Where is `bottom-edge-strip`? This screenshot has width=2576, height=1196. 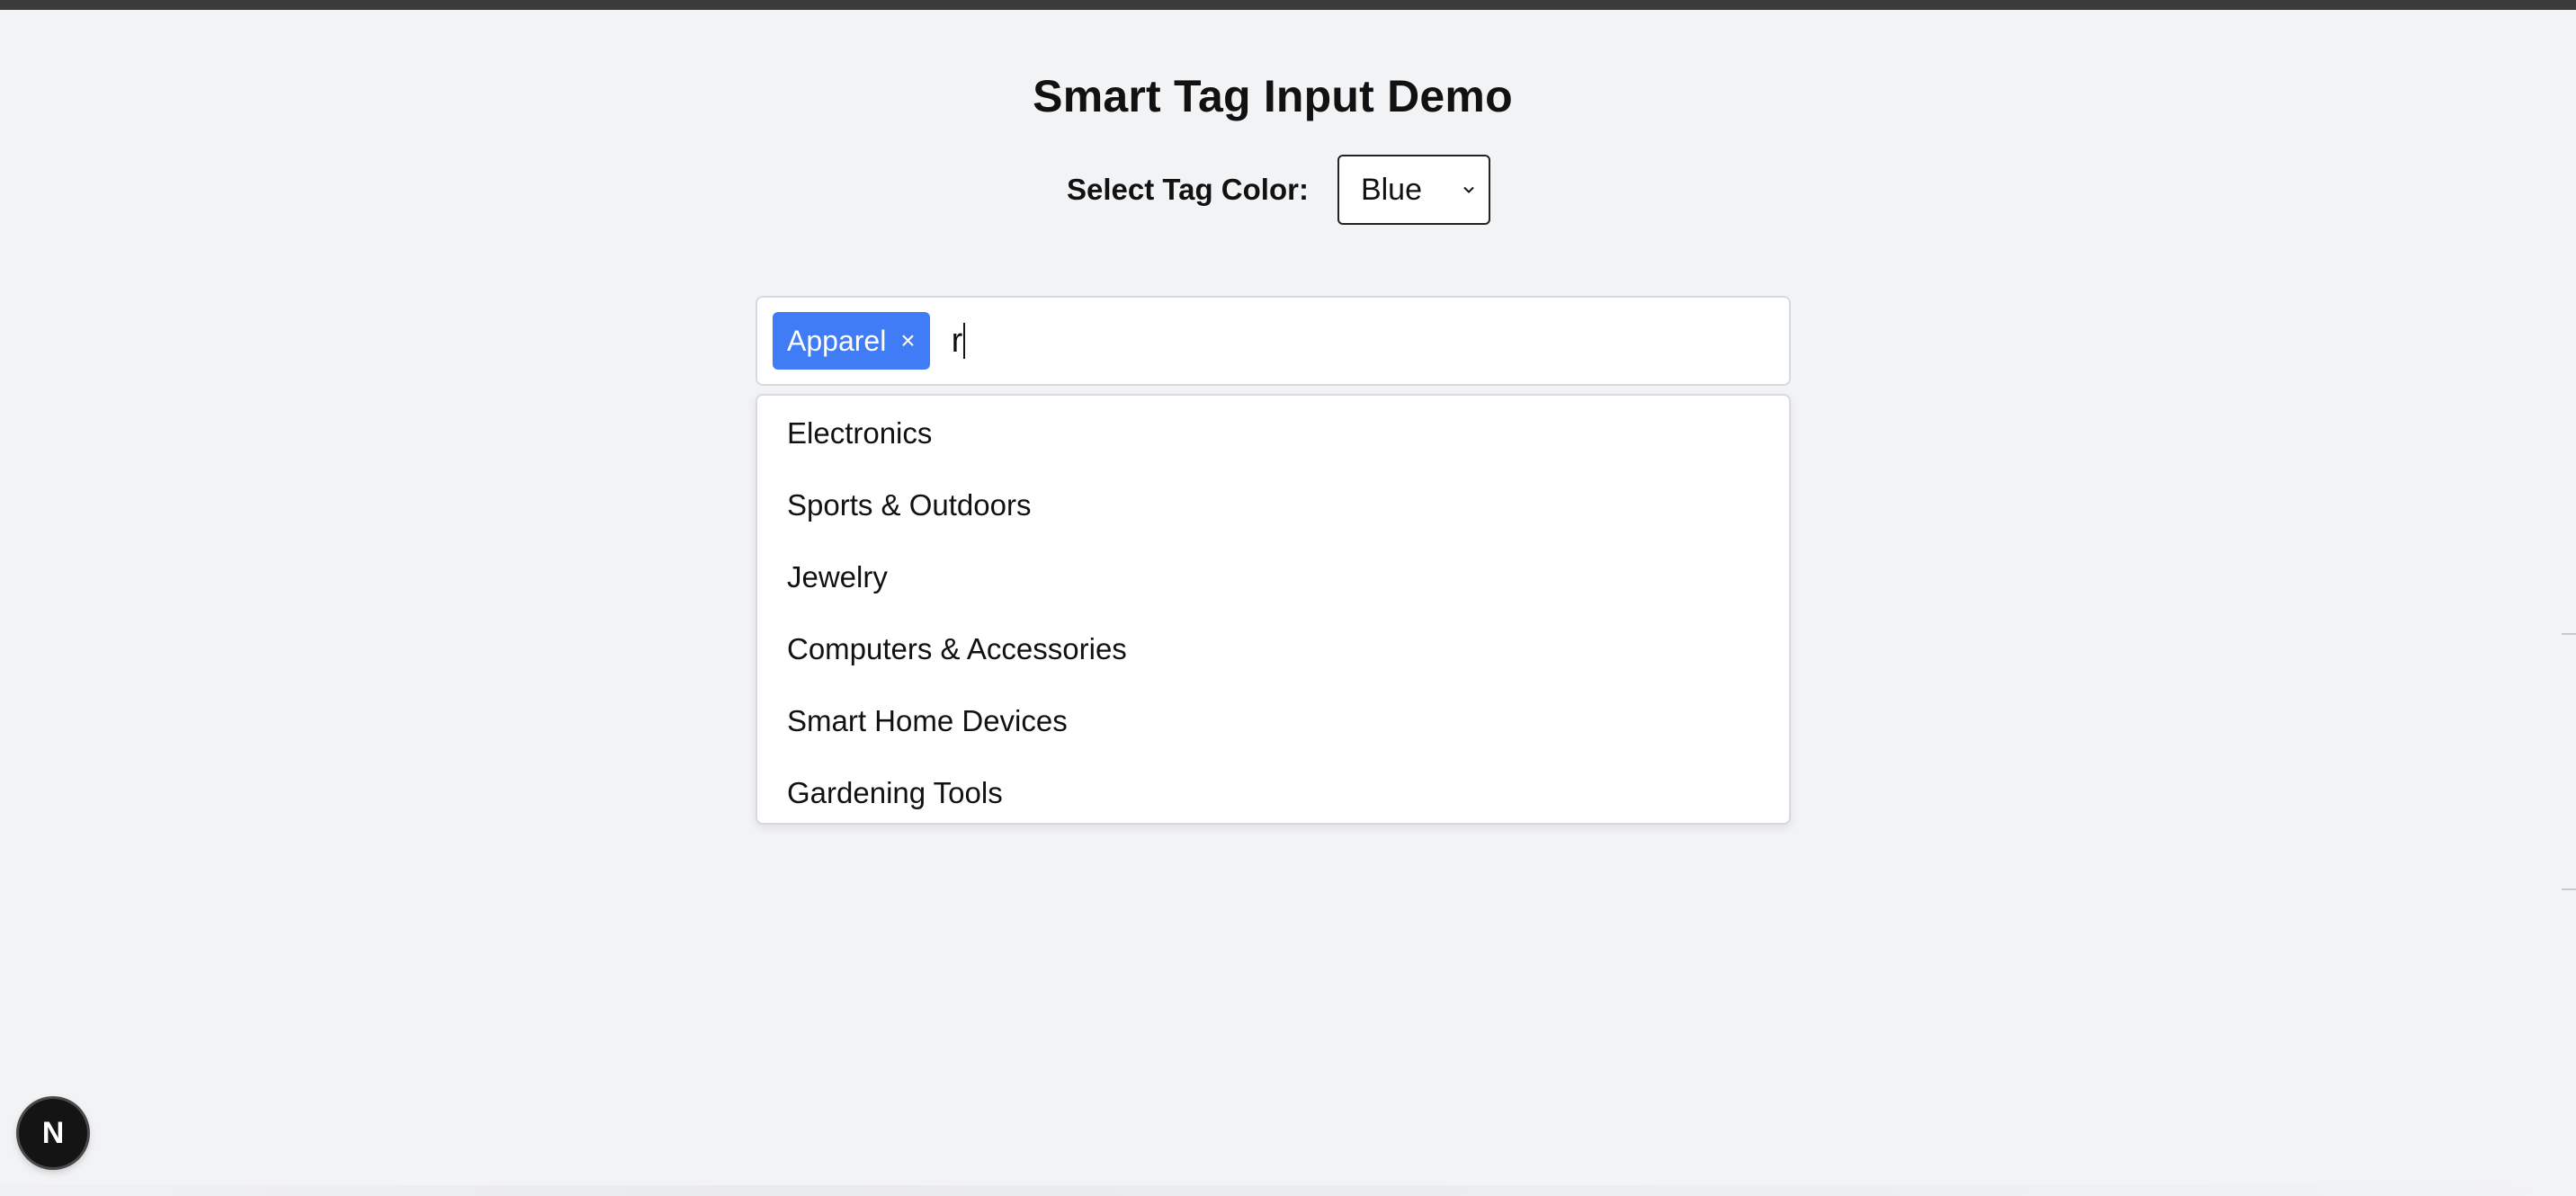
bottom-edge-strip is located at coordinates (1288, 1190).